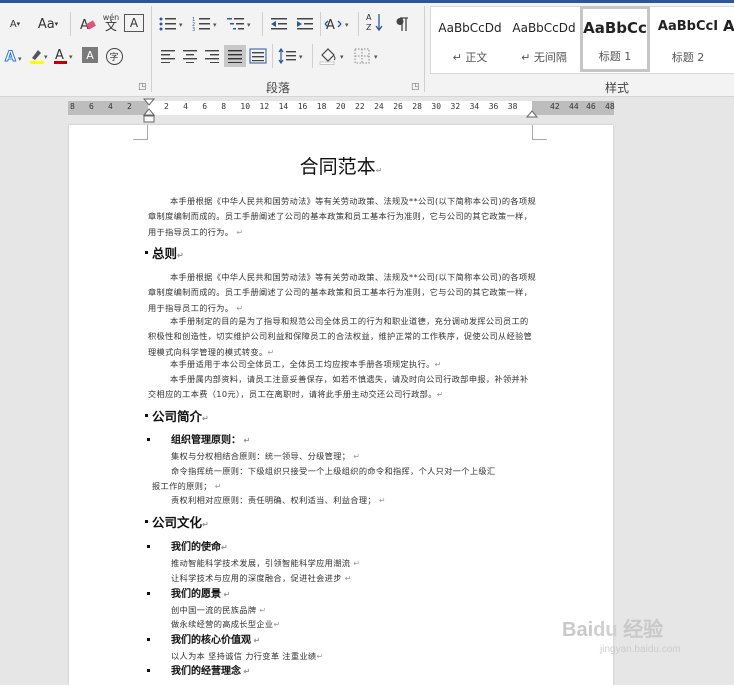 The height and width of the screenshot is (685, 734). Describe the element at coordinates (403, 24) in the screenshot. I see `show-hide-marks-button` at that location.